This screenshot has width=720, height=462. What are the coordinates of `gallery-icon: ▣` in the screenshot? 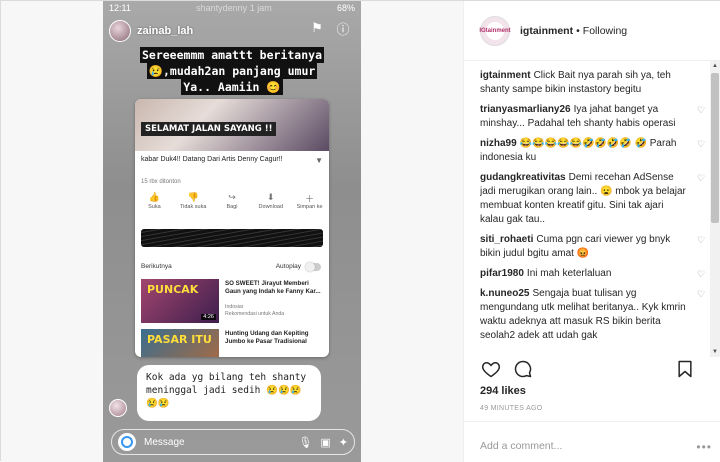 It's located at (325, 442).